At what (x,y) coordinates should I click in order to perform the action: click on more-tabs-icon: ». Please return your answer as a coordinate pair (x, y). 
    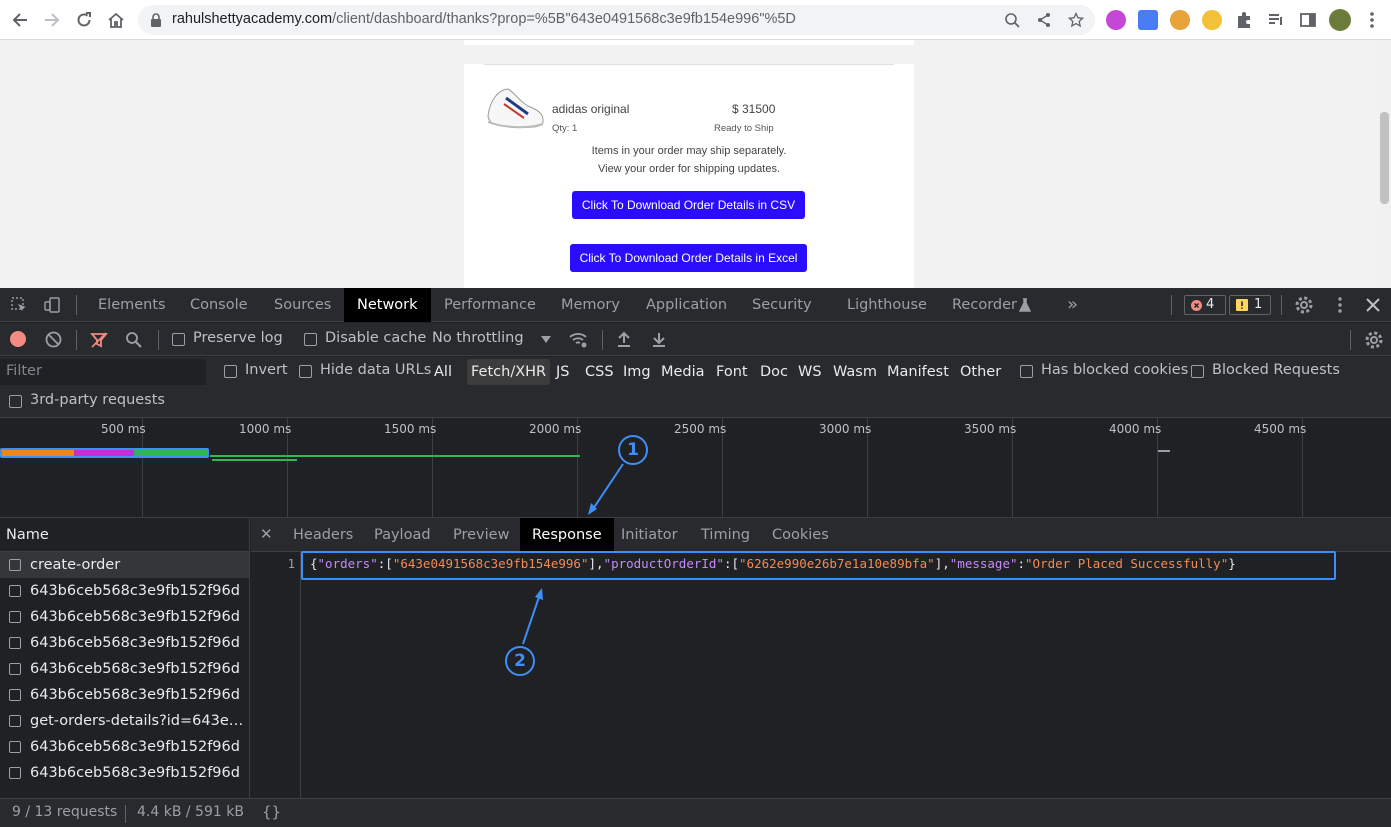
    Looking at the image, I should click on (1072, 304).